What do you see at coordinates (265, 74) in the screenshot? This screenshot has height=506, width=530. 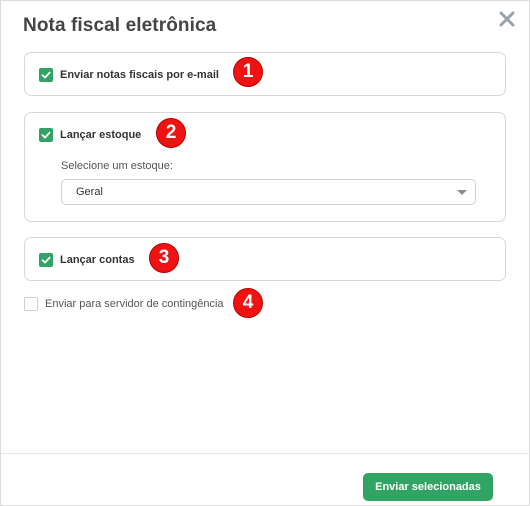 I see `email-panel: Enviar notas fiscais por e-mail` at bounding box center [265, 74].